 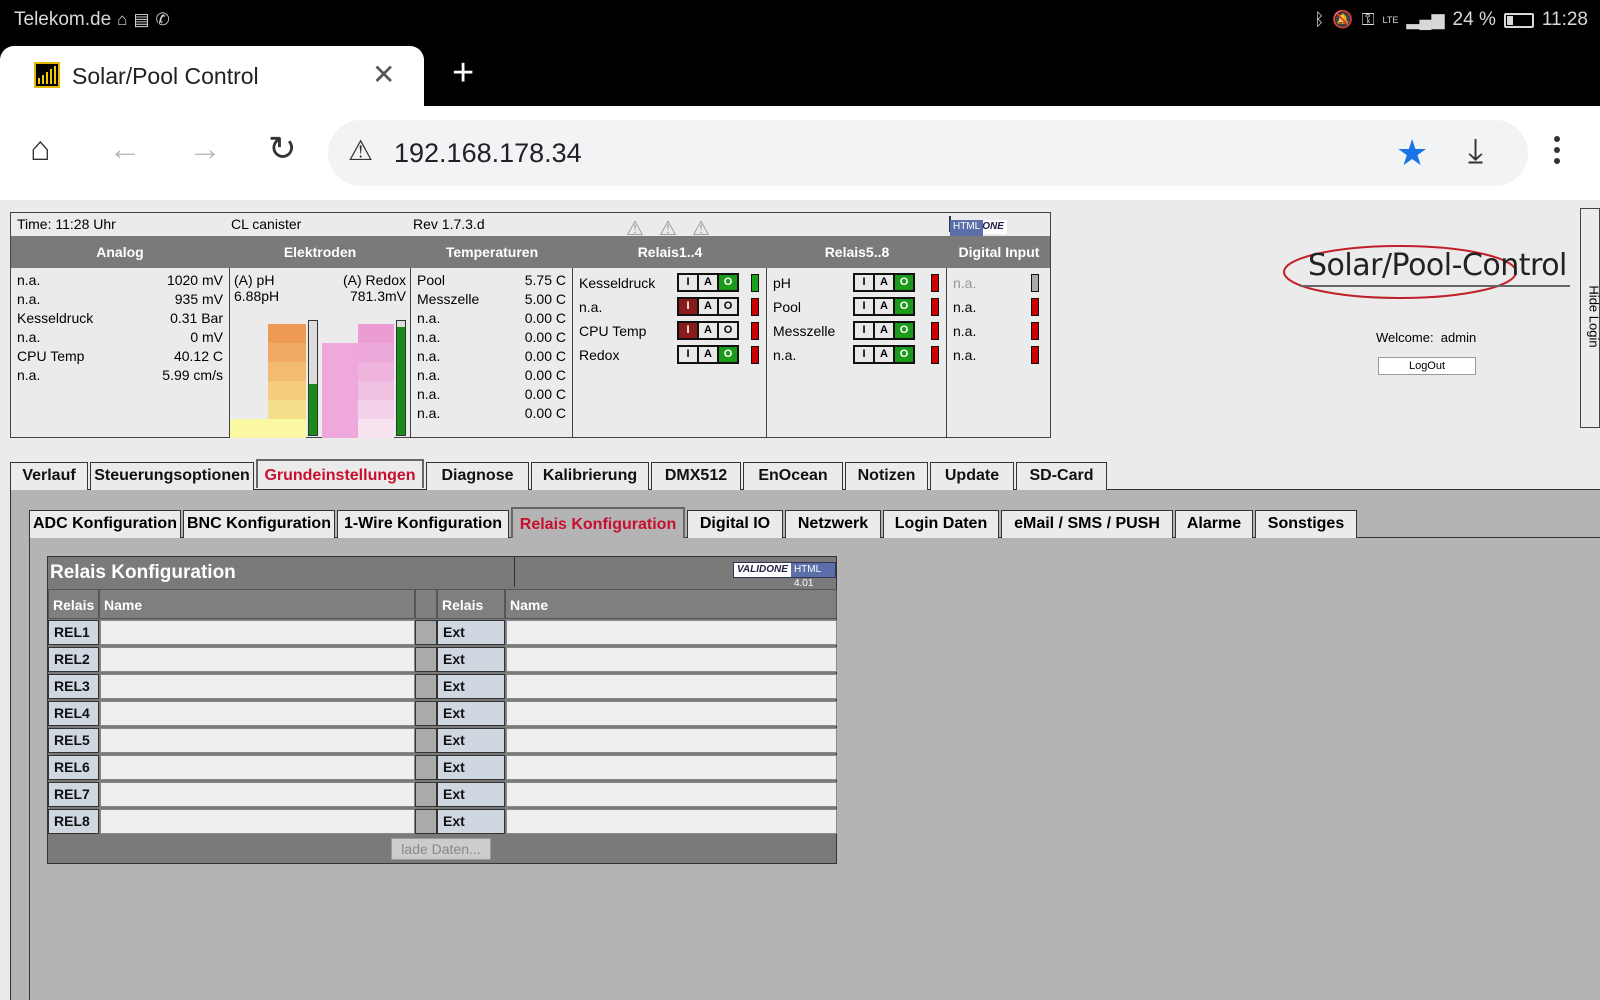 I want to click on relais58-column: pH I A O Pool I A O Messzelle I A On.a. I A O, so click(x=857, y=353).